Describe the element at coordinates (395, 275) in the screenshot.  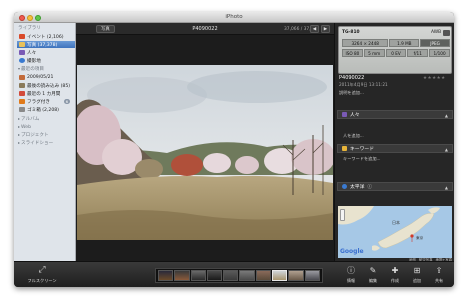
I see `create-button: ✚ 作成` at that location.